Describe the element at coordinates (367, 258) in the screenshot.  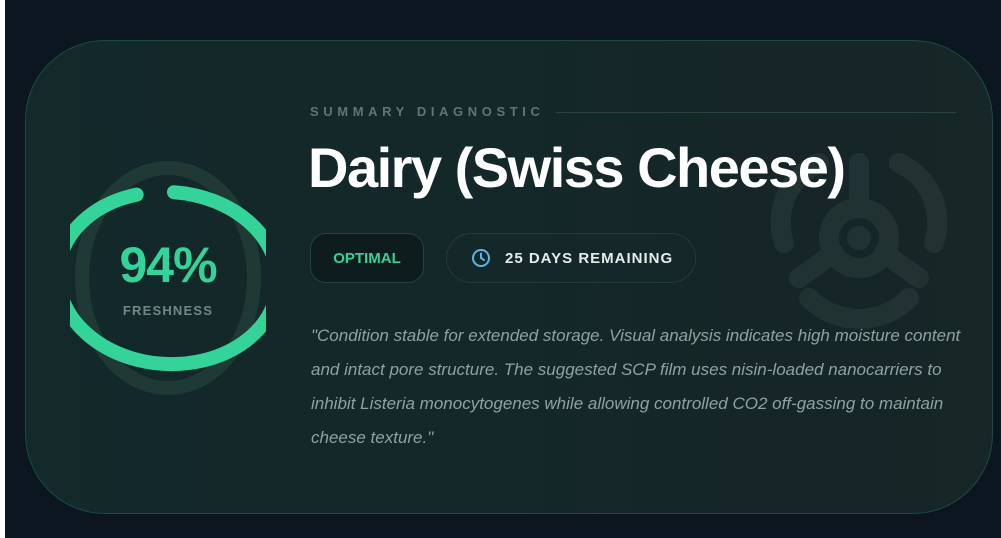
I see `status-badge: OPTIMAL` at that location.